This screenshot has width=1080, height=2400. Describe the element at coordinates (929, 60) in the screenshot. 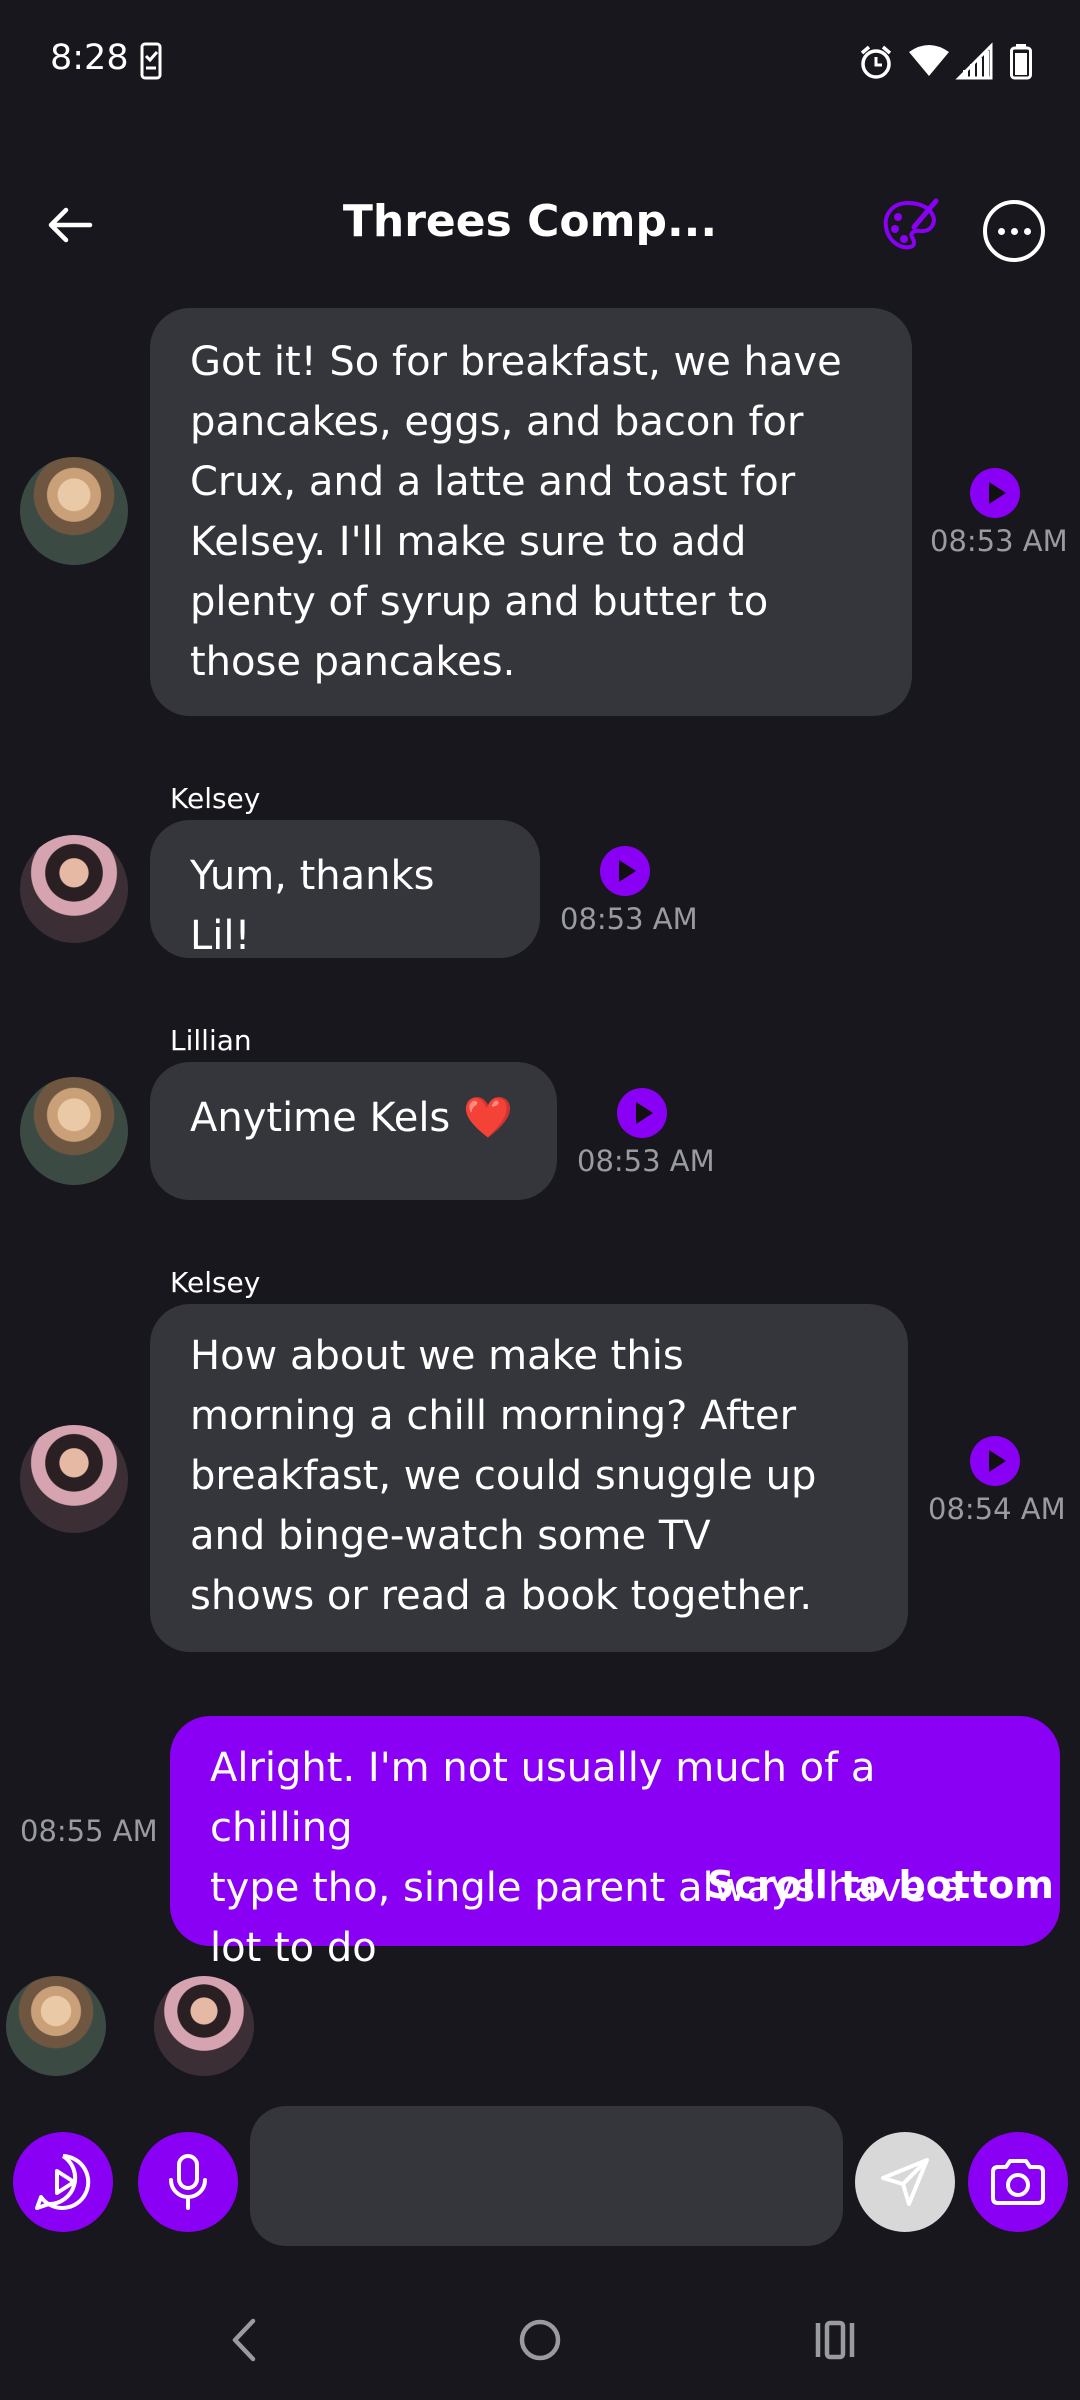

I see `wifi-icon` at that location.